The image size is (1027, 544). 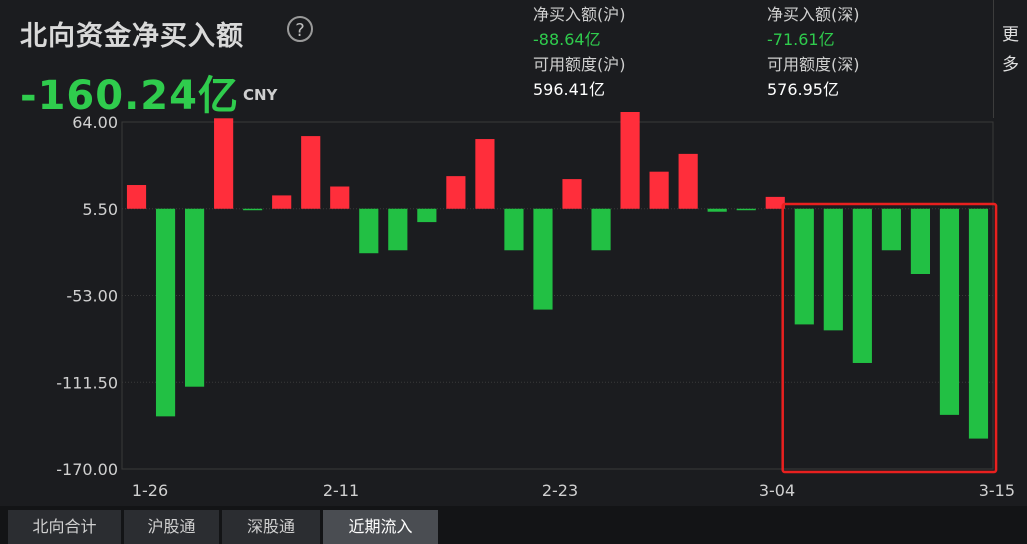 What do you see at coordinates (132, 36) in the screenshot?
I see `page-title: 北向资金净买入额` at bounding box center [132, 36].